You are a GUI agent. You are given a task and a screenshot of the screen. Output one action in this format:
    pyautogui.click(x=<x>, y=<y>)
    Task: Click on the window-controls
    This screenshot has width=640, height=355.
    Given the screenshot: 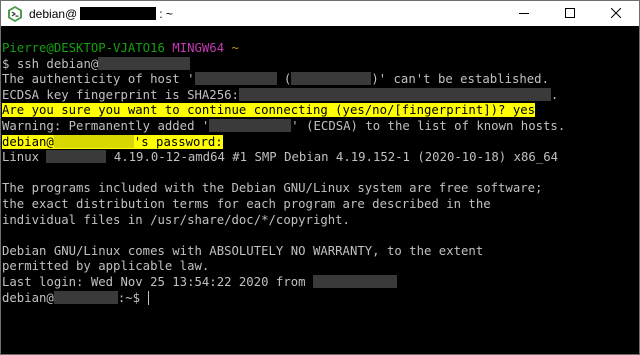 What is the action you would take?
    pyautogui.click(x=570, y=13)
    